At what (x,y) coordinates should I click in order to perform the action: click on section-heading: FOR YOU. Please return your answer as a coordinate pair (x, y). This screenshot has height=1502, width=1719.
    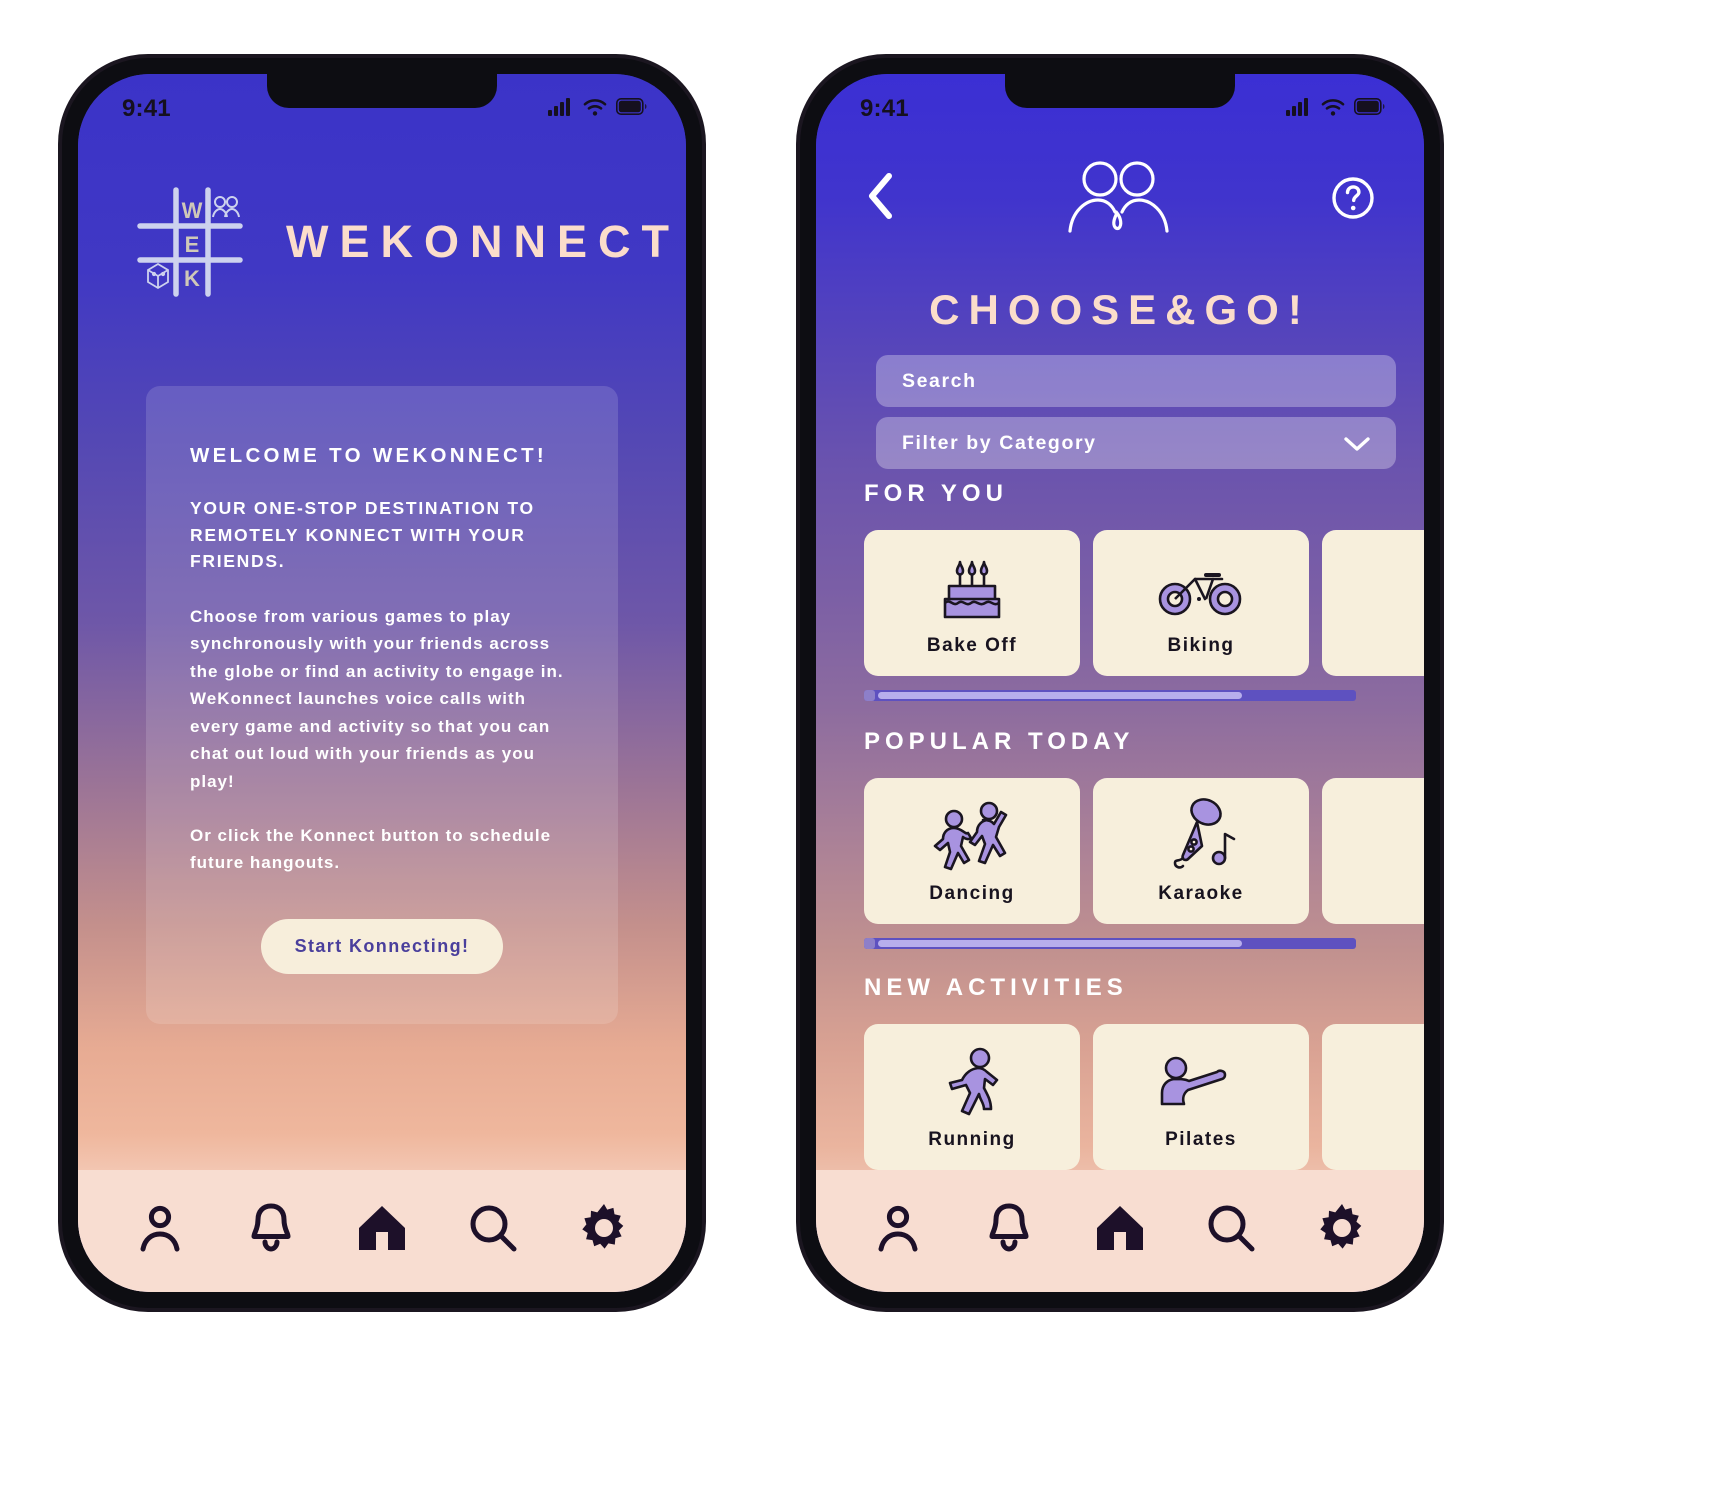
    Looking at the image, I should click on (936, 493).